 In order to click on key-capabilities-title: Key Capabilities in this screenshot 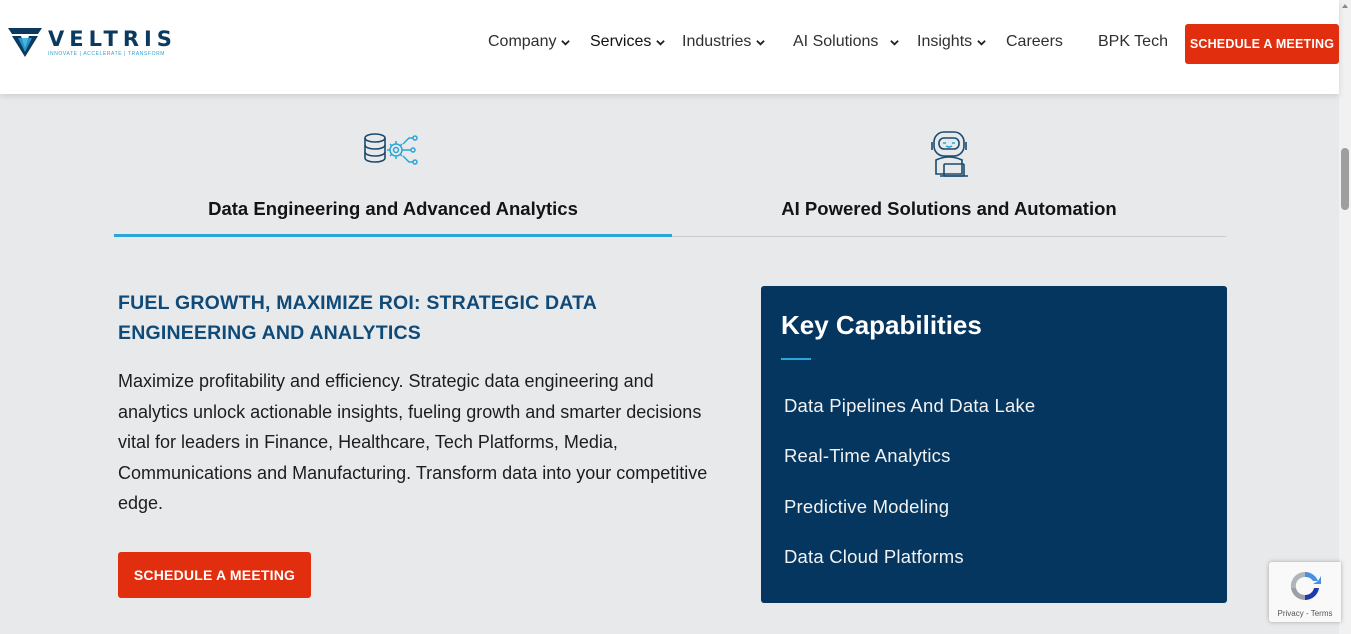, I will do `click(881, 325)`.